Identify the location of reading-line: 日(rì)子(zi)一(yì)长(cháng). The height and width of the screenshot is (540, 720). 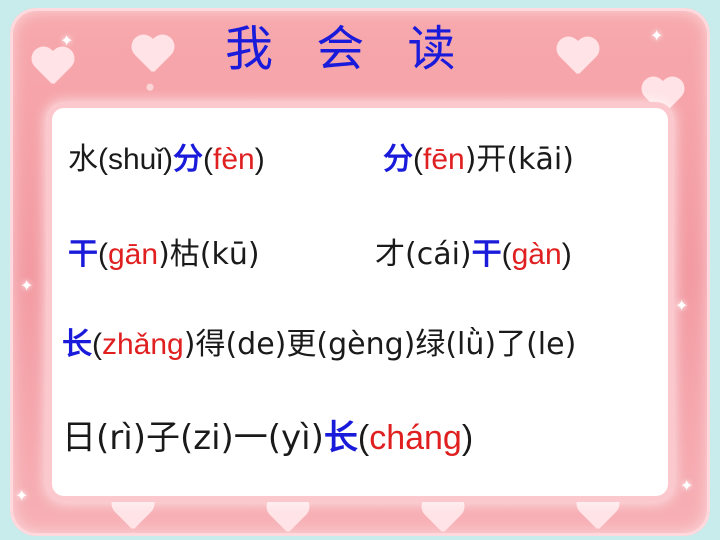
(267, 438).